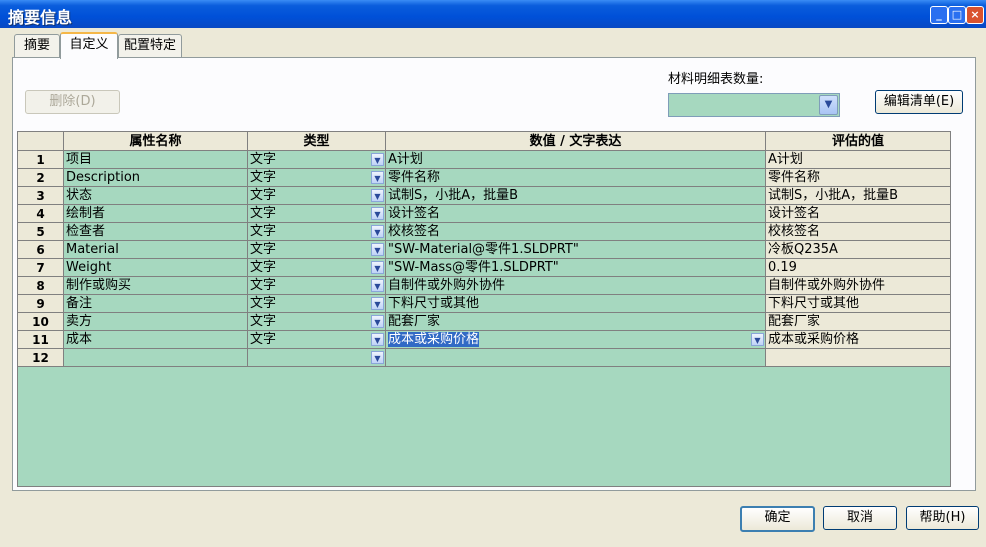 This screenshot has height=547, width=986. Describe the element at coordinates (576, 322) in the screenshot. I see `cell-value: 配套厂家` at that location.